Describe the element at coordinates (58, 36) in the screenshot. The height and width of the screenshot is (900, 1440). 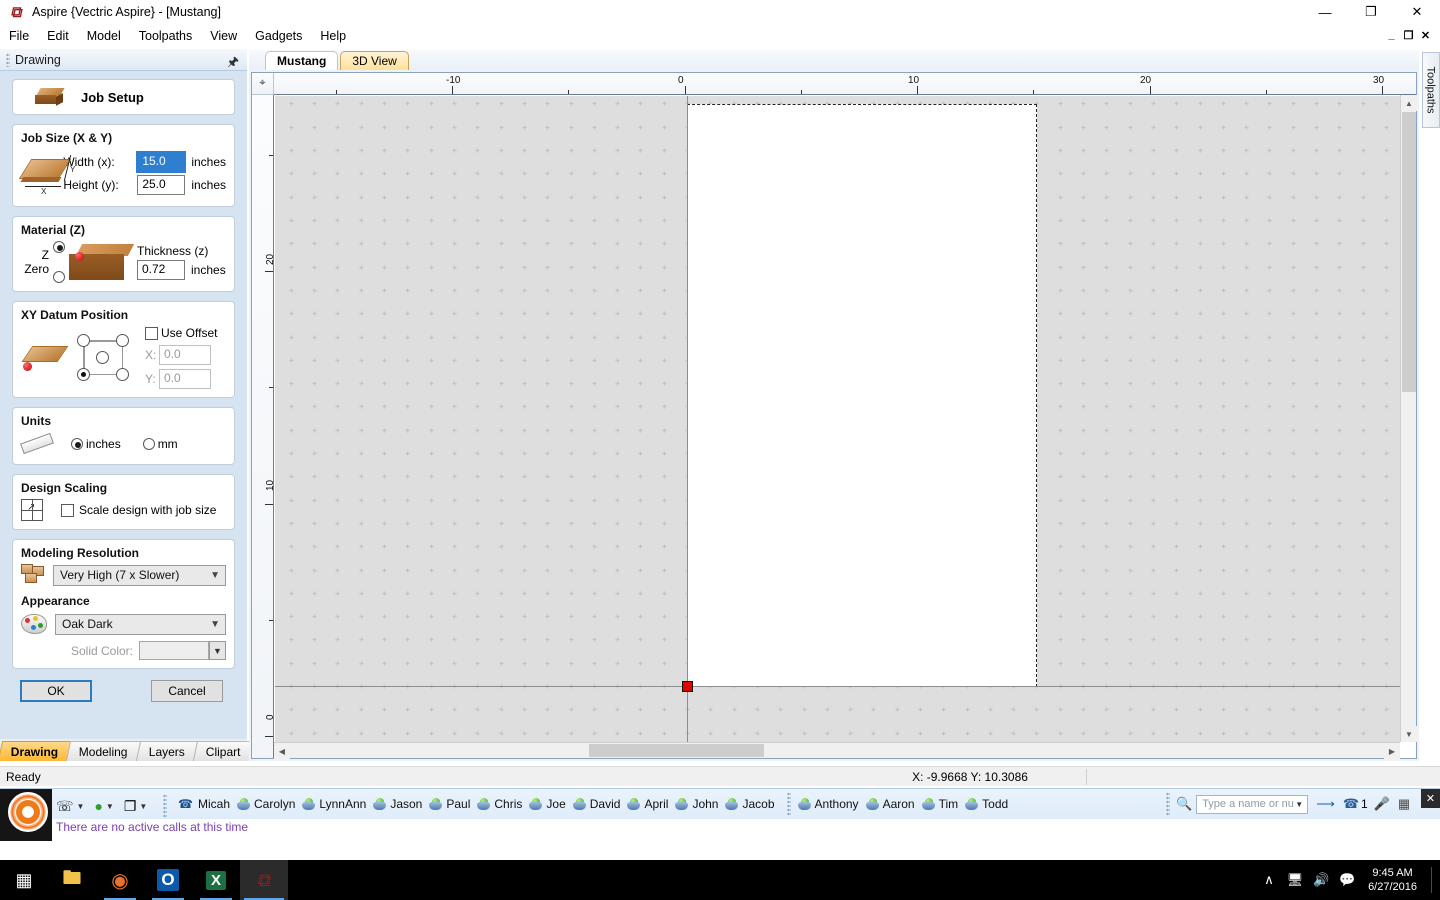
I see `menu-edit: Edit` at that location.